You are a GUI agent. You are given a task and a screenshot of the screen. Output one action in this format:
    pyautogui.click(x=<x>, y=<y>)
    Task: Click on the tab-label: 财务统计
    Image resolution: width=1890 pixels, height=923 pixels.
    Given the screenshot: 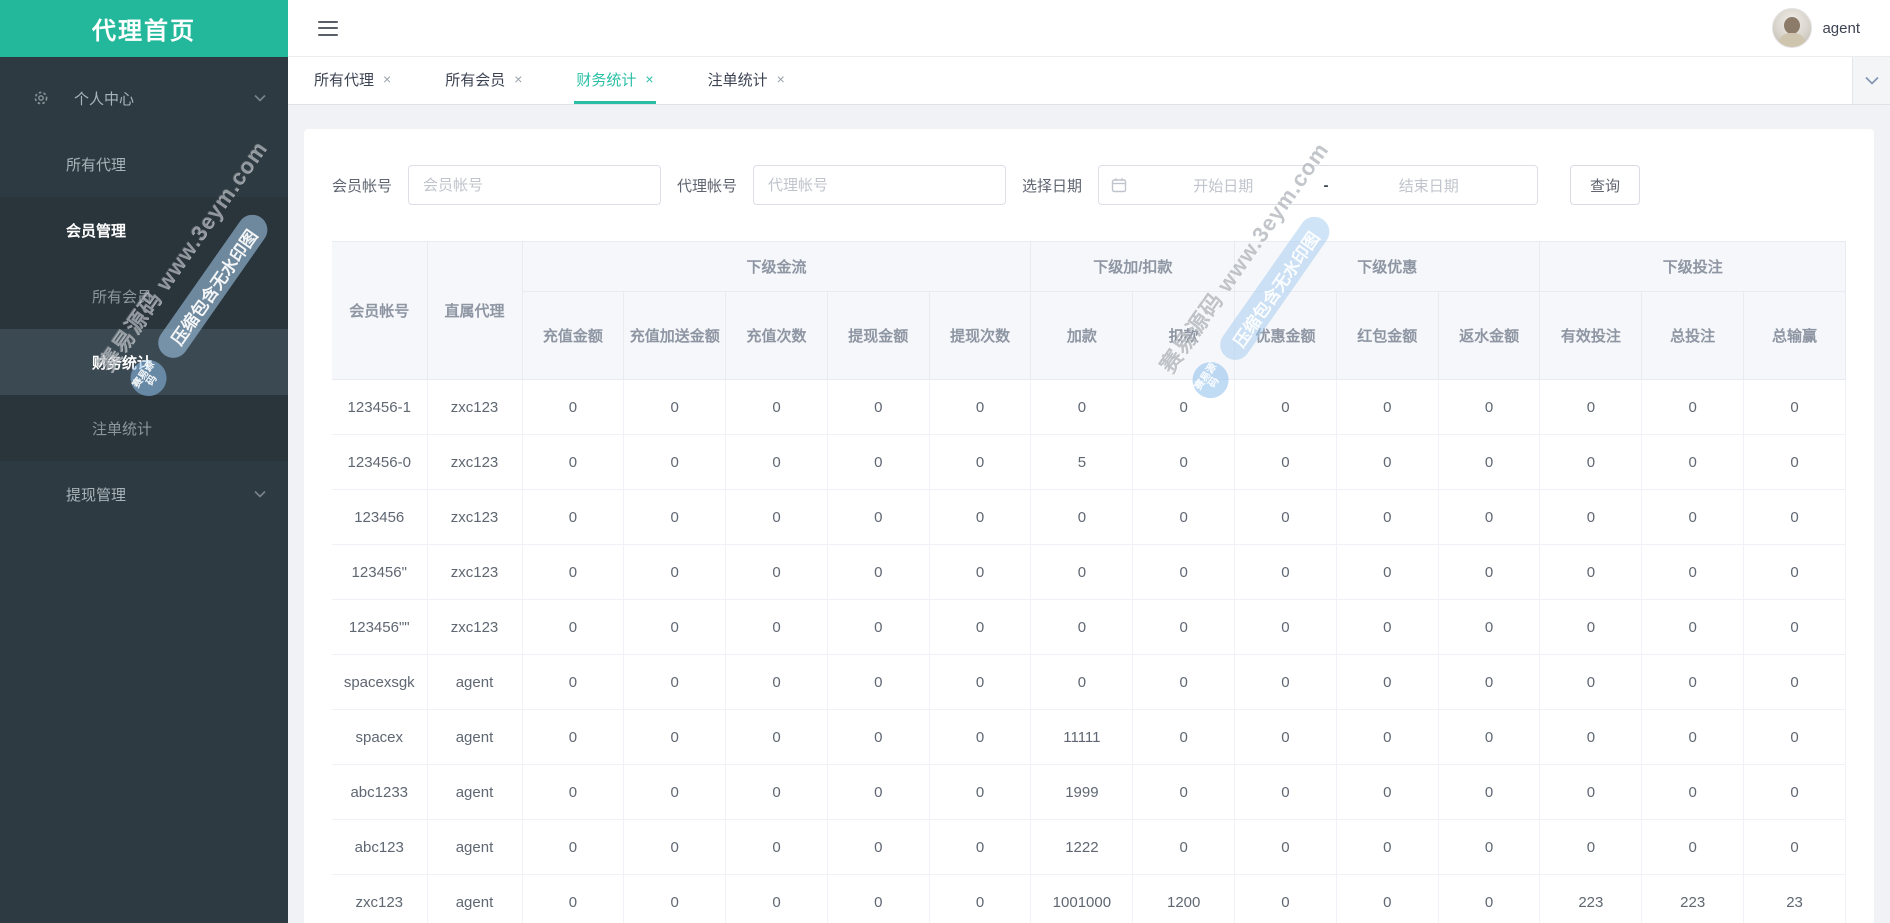 What is the action you would take?
    pyautogui.click(x=606, y=80)
    